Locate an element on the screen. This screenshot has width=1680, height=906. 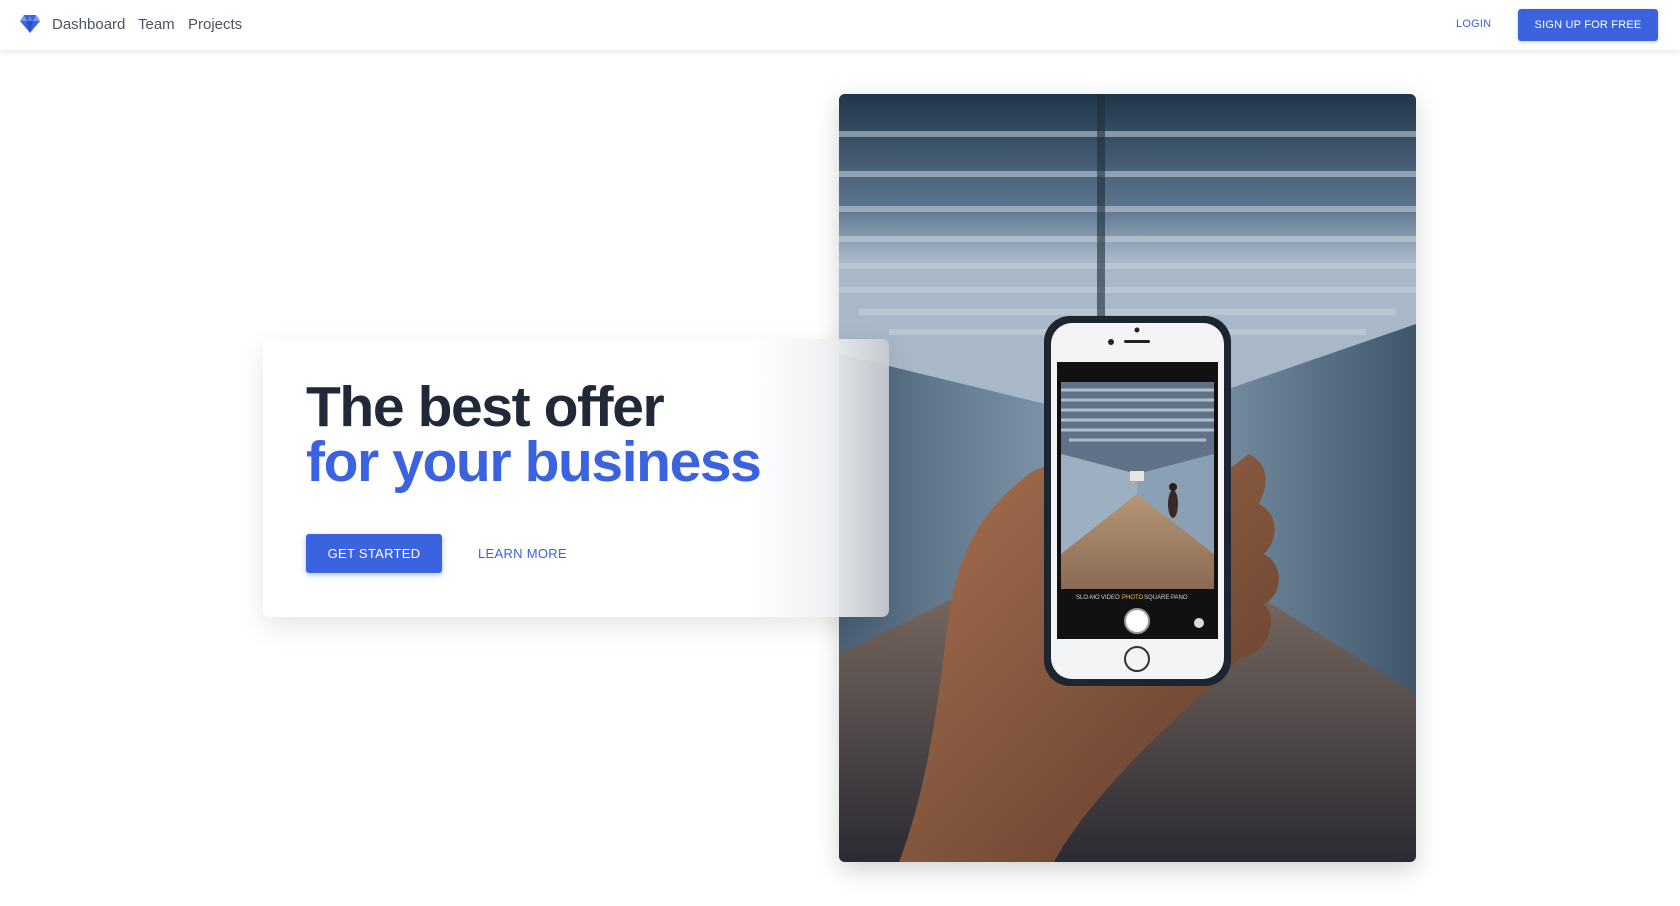
nav-link-dashboard: Dashboard is located at coordinates (88, 24).